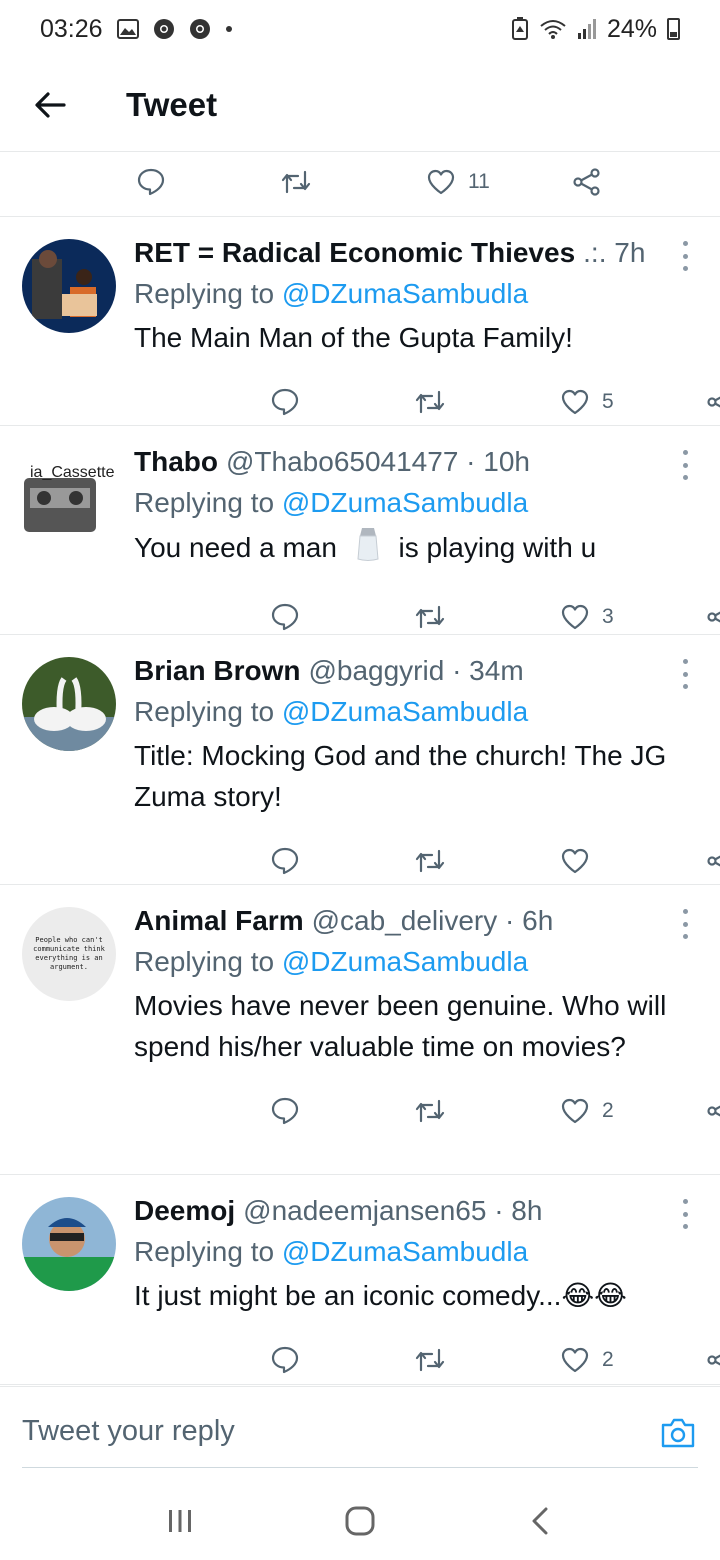  Describe the element at coordinates (72, 472) in the screenshot. I see `avatar-caption: ia_Cassette` at that location.